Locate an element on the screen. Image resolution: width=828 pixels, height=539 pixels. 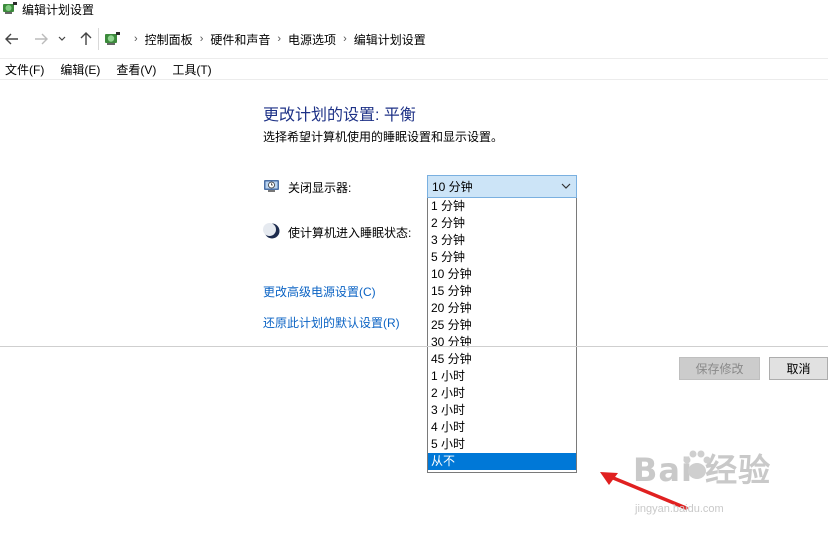
breadcrumb-item: 电源选项 is located at coordinates (312, 39).